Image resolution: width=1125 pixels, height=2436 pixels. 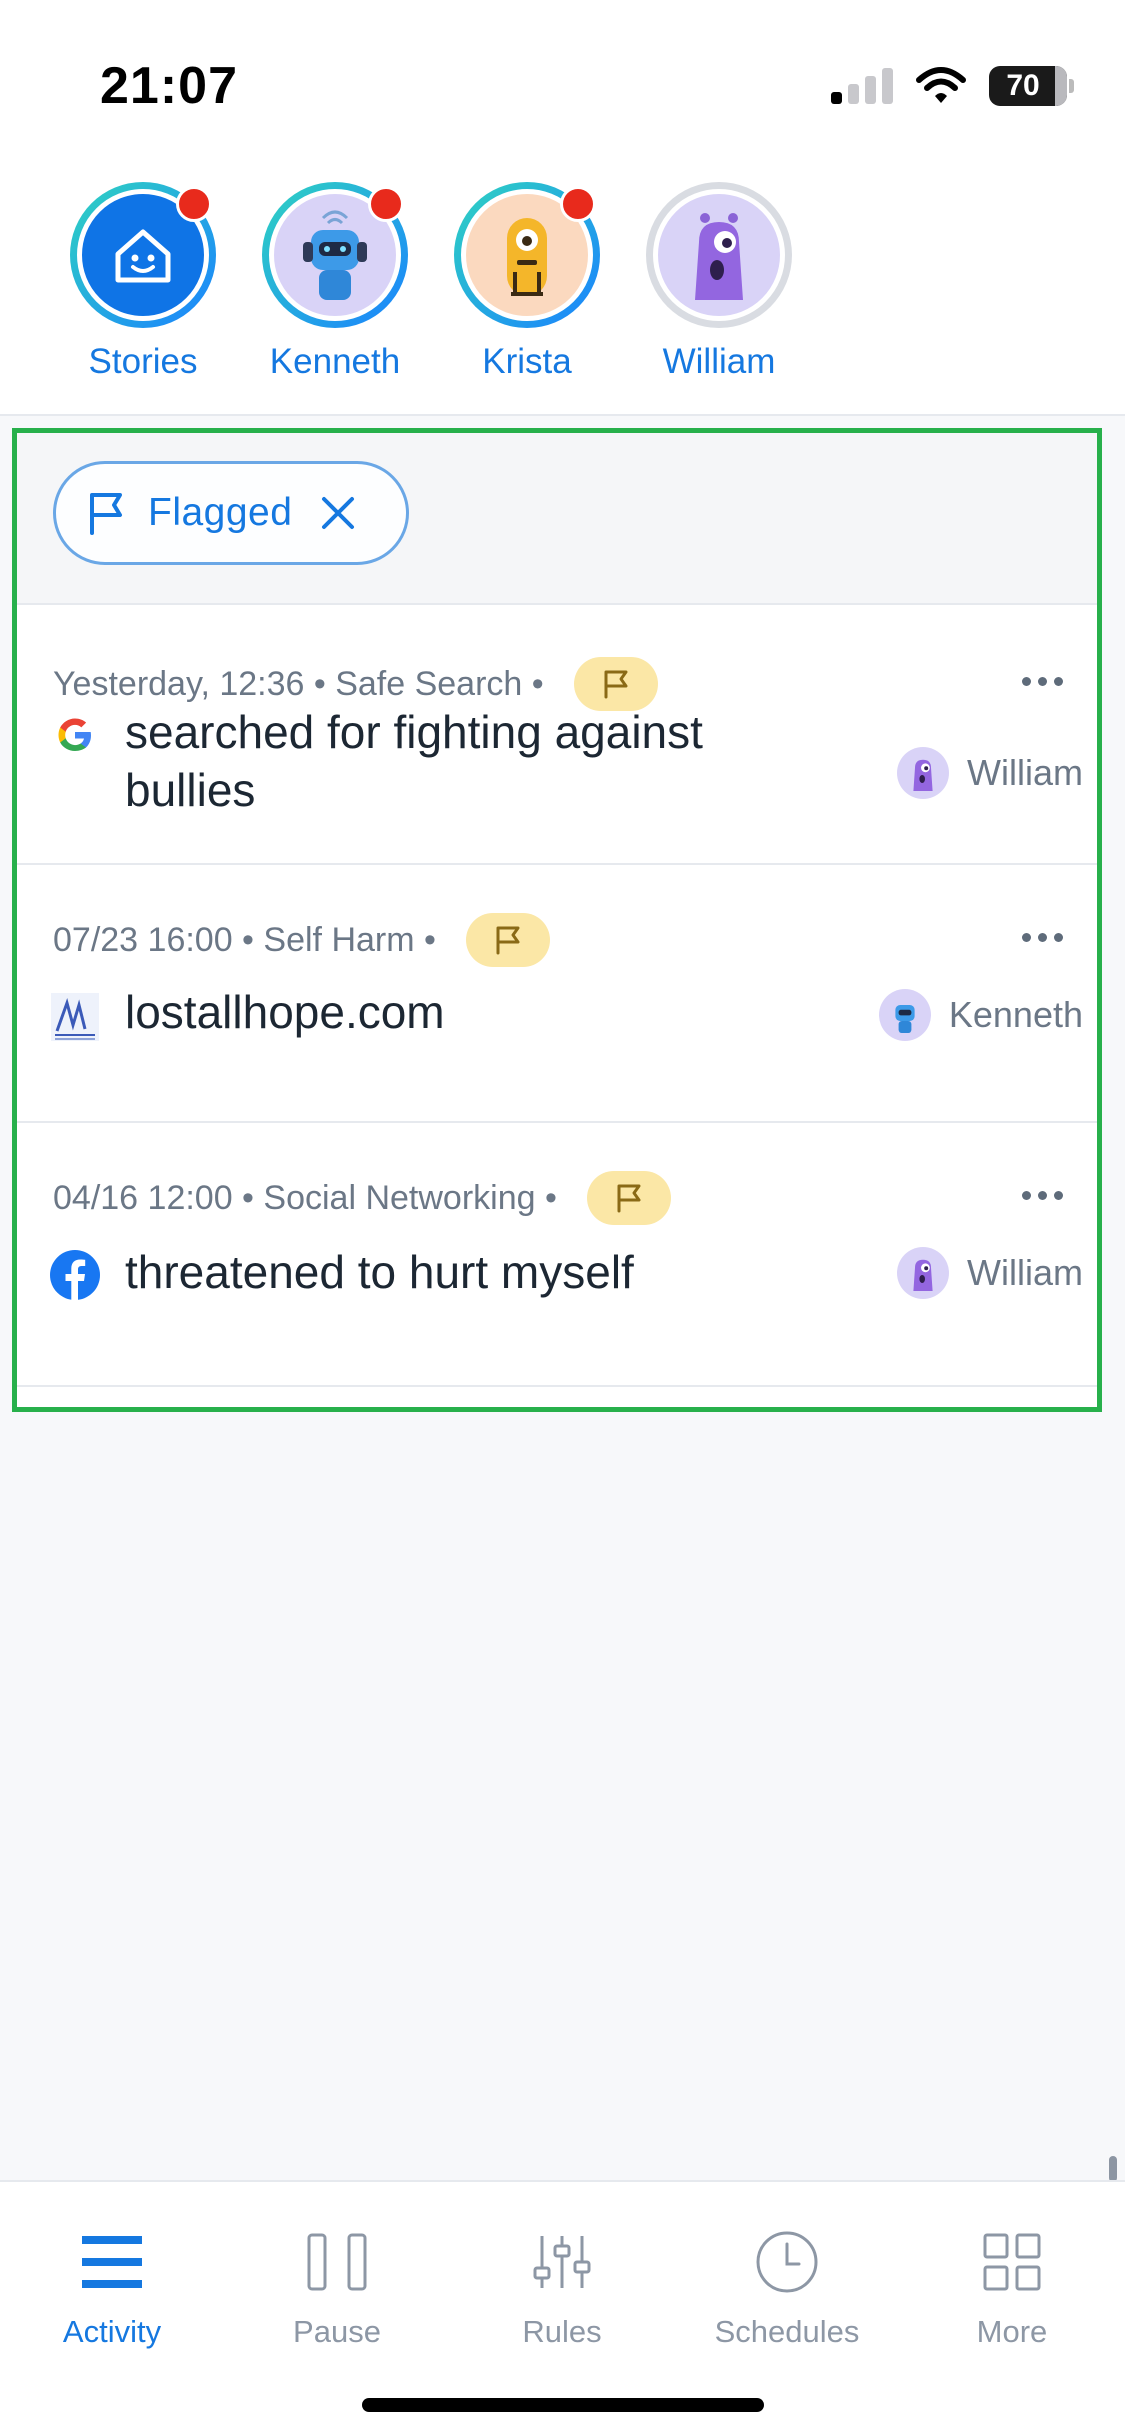 I want to click on profile-kenneth: Kenneth, so click(x=335, y=282).